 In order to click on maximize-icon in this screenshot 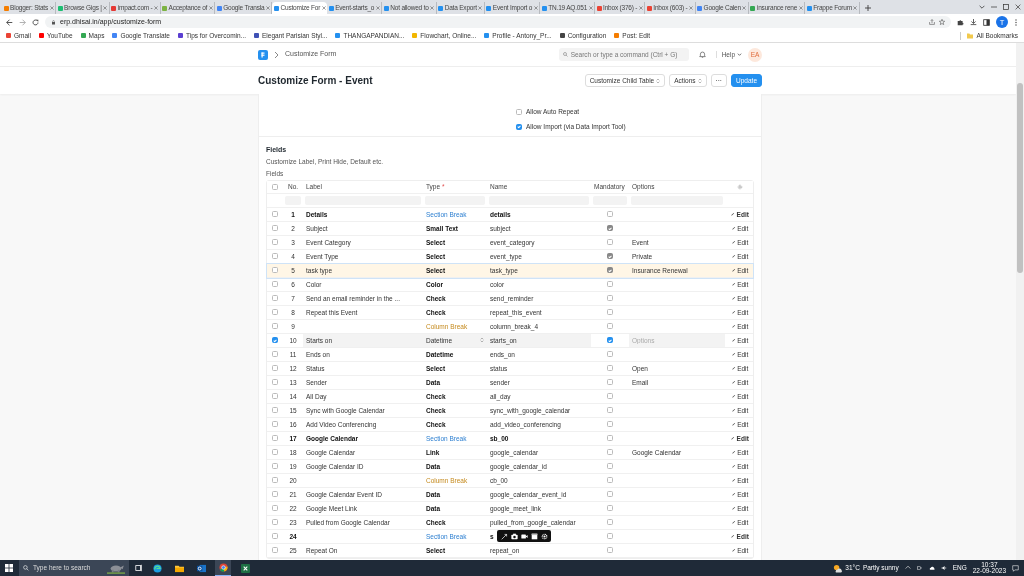, I will do `click(1006, 7)`.